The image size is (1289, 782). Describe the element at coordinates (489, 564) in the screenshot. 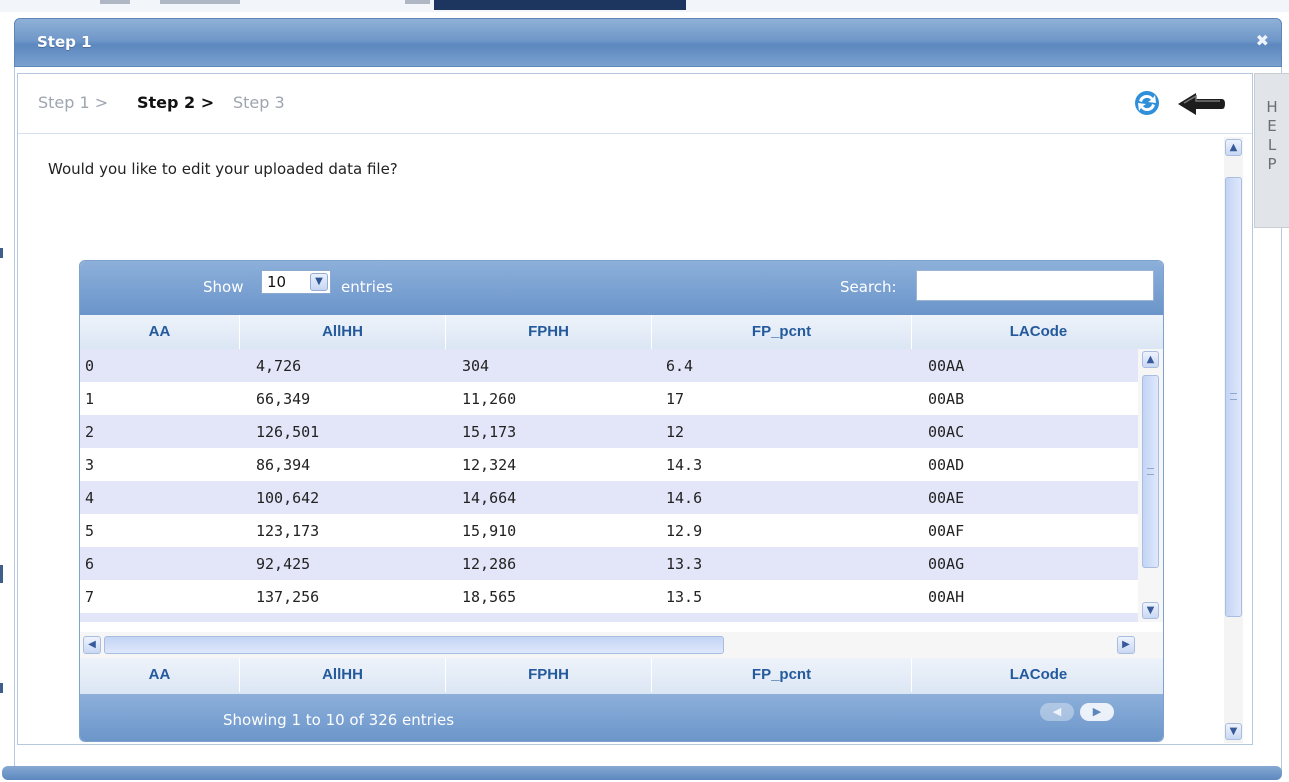

I see `table-cell: 12,286` at that location.